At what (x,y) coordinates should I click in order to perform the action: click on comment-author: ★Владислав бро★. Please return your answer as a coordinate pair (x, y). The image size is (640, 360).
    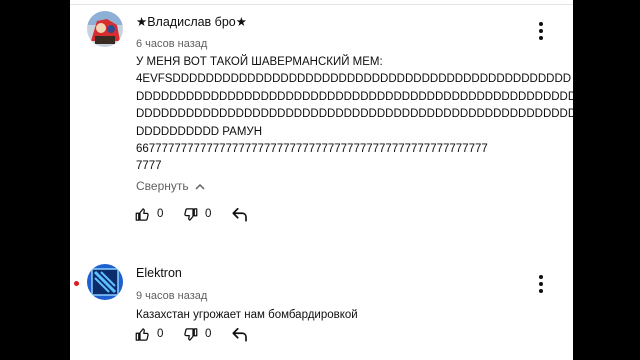
    Looking at the image, I should click on (191, 21).